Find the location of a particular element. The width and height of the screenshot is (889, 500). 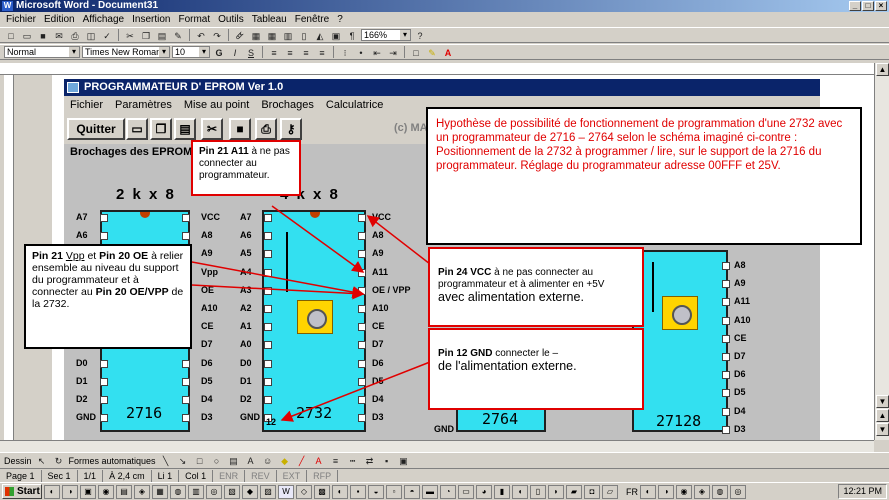

arrow-icon: ↘ is located at coordinates (183, 460).